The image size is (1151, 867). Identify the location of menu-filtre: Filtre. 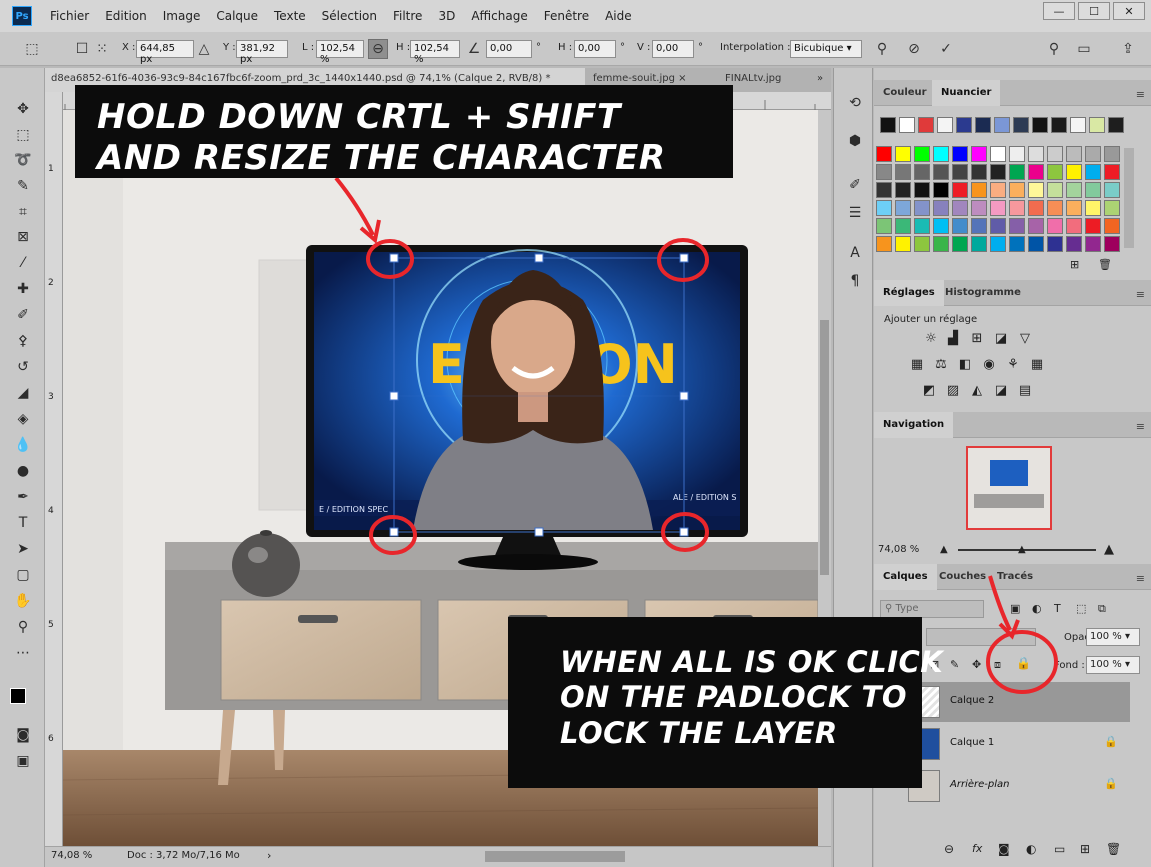
(407, 16).